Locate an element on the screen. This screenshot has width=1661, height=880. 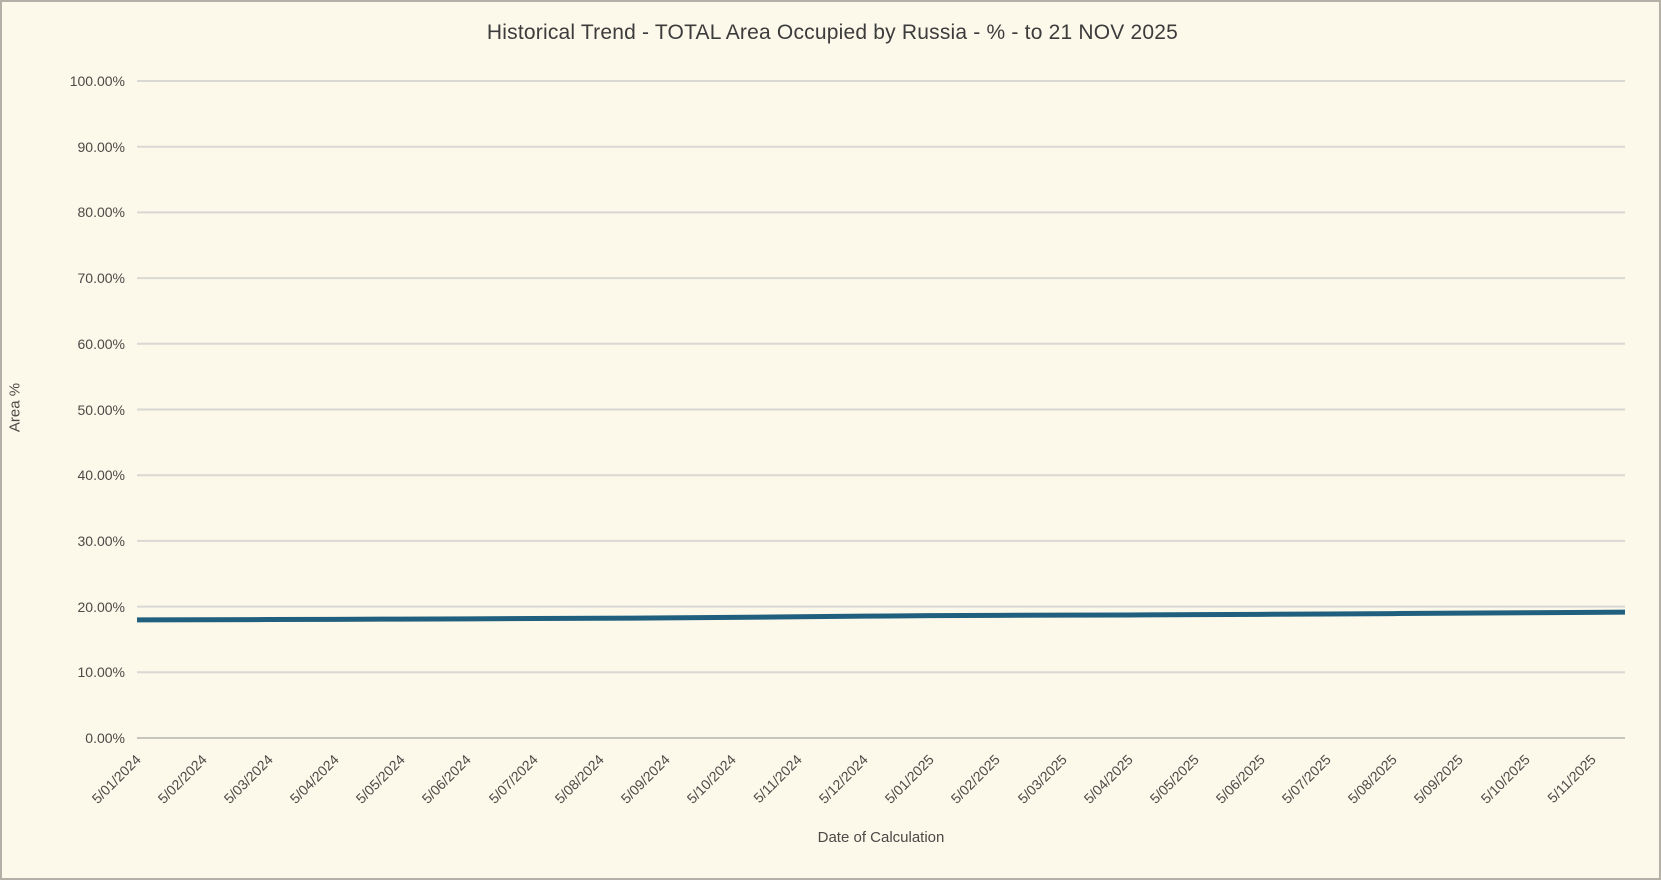
y-tick-label: 70.00% is located at coordinates (101, 278).